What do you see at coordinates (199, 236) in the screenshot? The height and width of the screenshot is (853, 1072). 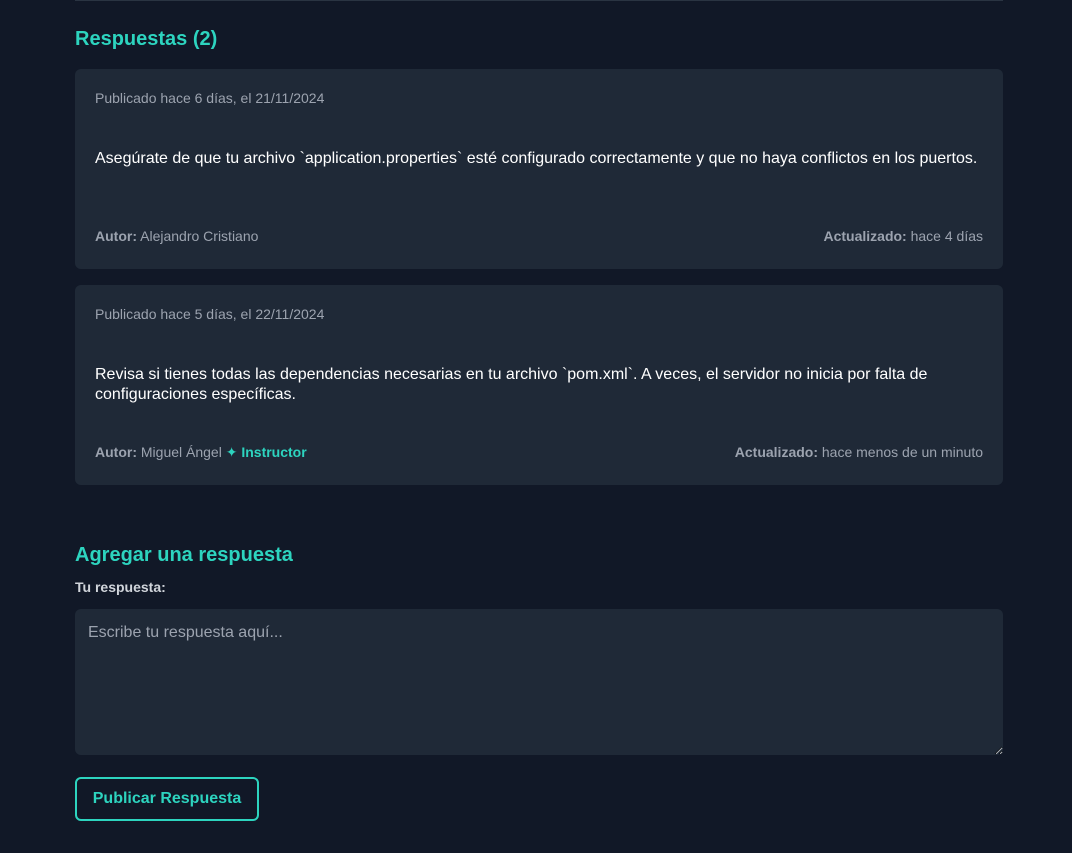 I see `author-name: Alejandro Cristiano` at bounding box center [199, 236].